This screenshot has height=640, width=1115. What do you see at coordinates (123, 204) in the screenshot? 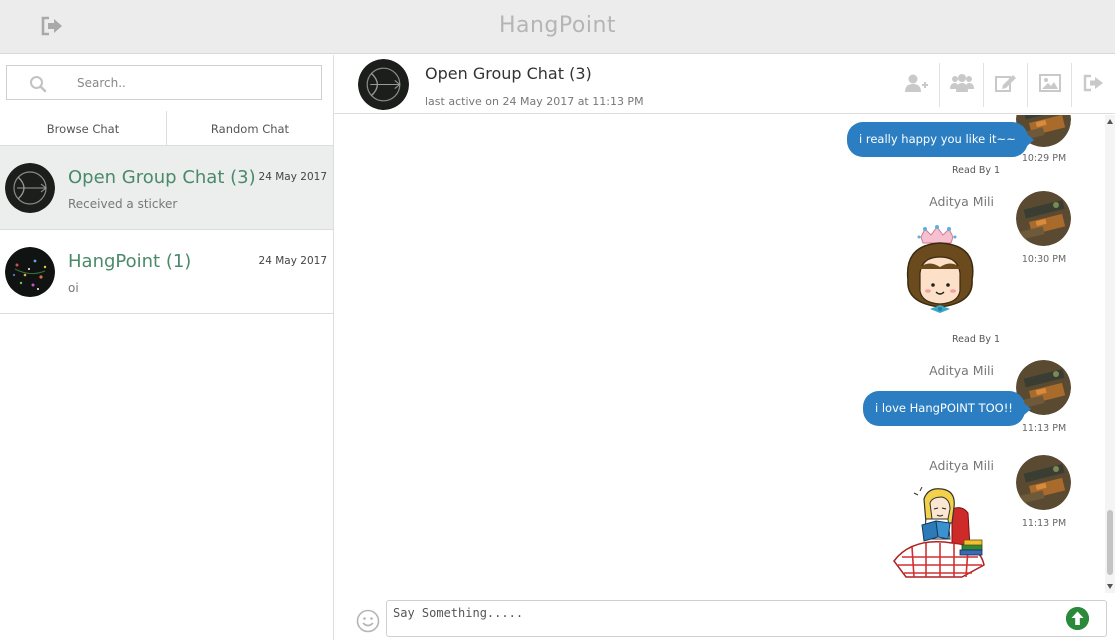
I see `chat-preview: Received a sticker` at bounding box center [123, 204].